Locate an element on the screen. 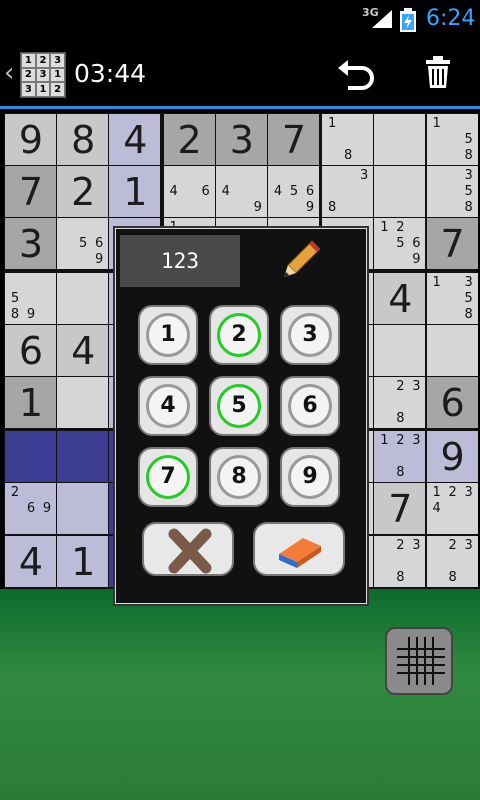  number-button-6: 6 is located at coordinates (310, 406).